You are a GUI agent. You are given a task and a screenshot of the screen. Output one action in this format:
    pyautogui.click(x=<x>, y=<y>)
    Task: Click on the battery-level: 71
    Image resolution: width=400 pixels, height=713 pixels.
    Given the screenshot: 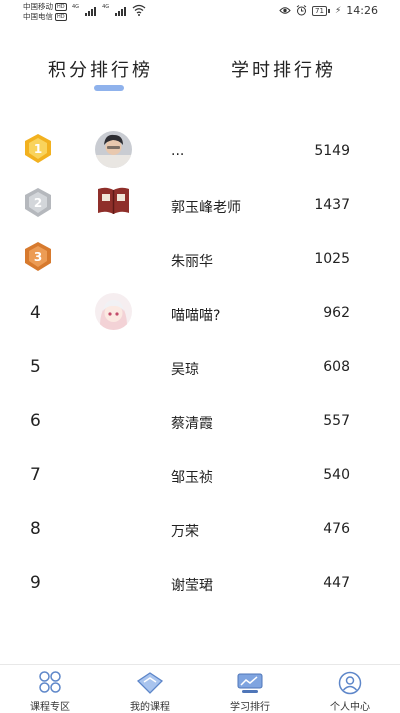 What is the action you would take?
    pyautogui.click(x=319, y=10)
    